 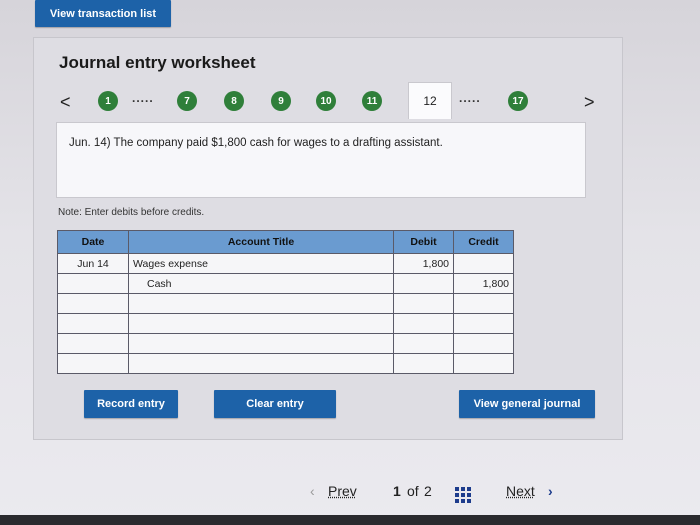 What do you see at coordinates (93, 263) in the screenshot?
I see `date-cell: Jun 14` at bounding box center [93, 263].